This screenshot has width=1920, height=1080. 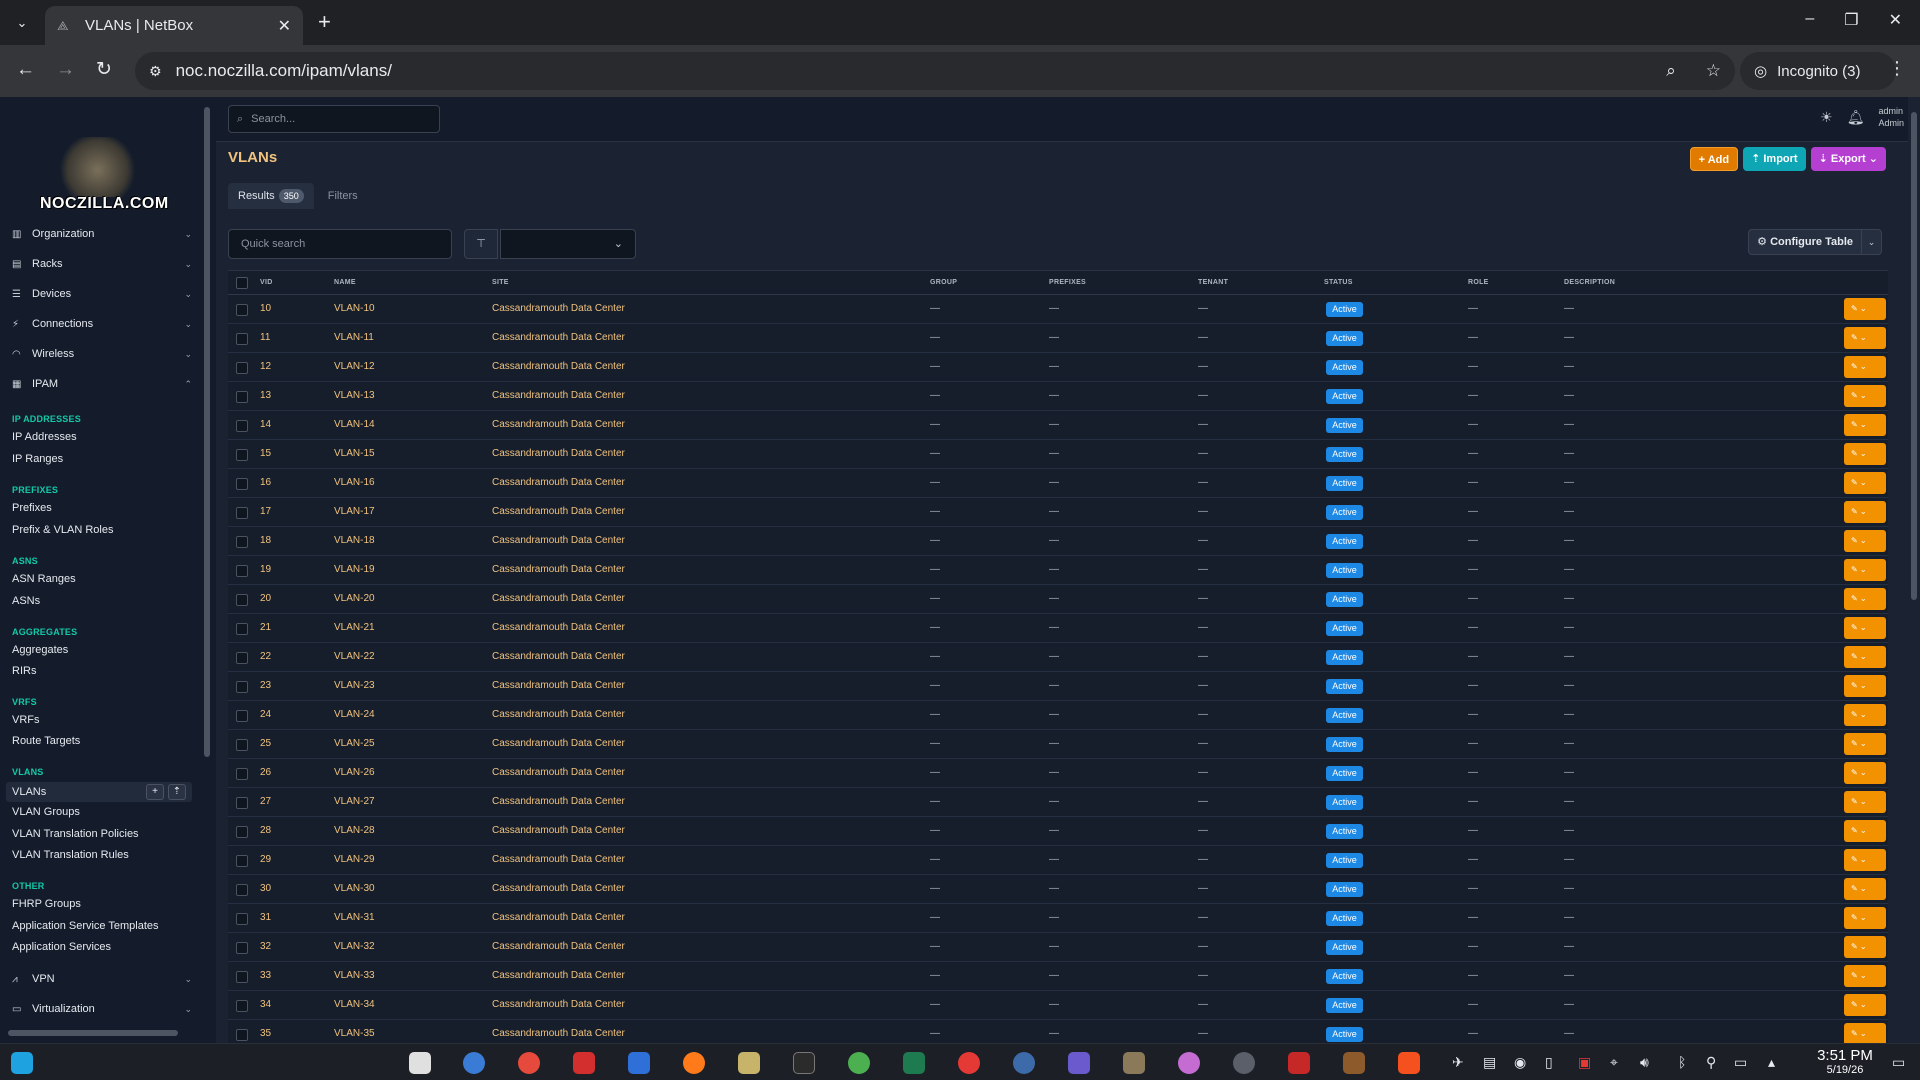 I want to click on sidebar-link-ip-ranges: IP Ranges, so click(x=37, y=459).